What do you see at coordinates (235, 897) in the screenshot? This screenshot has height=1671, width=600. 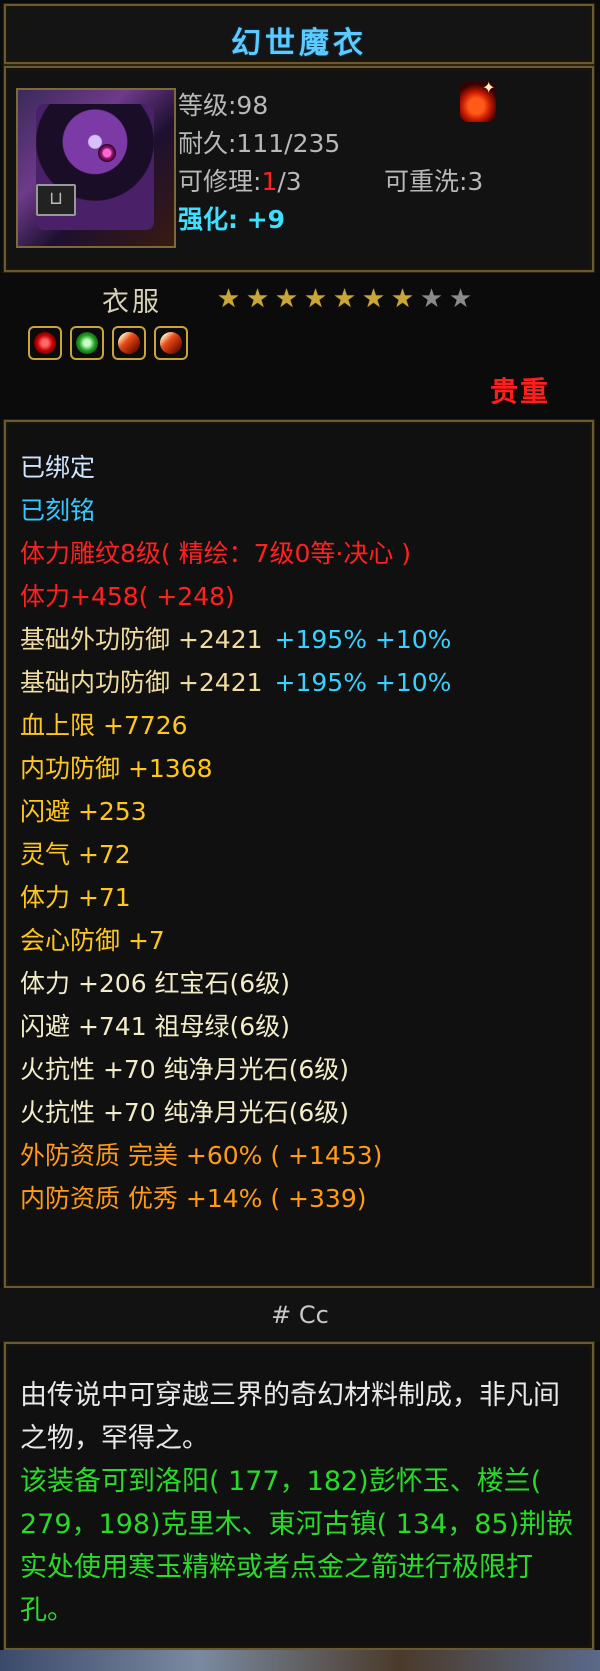 I see `attribute-row: 体力 +71` at bounding box center [235, 897].